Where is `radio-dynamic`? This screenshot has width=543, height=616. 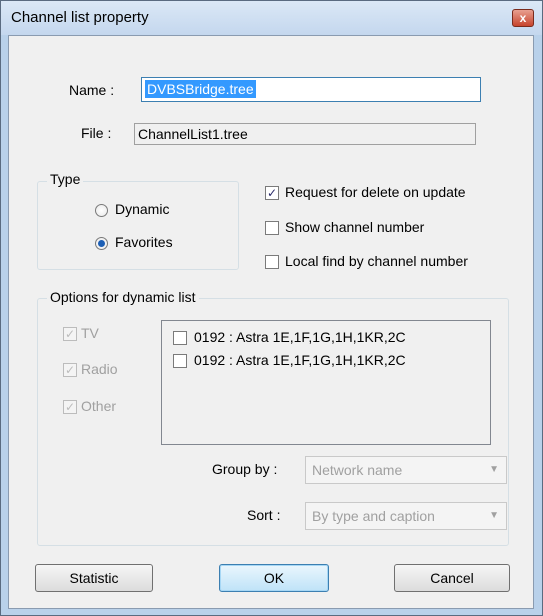 radio-dynamic is located at coordinates (101, 210).